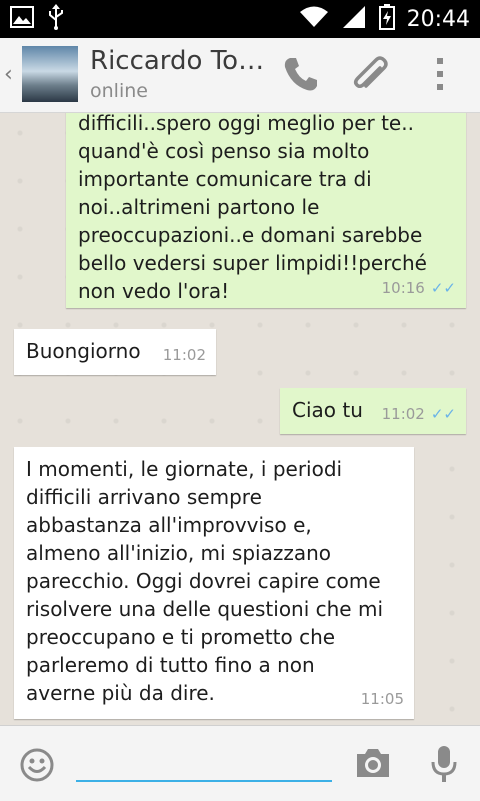 This screenshot has height=801, width=480. Describe the element at coordinates (386, 19) in the screenshot. I see `battery-charging-icon` at that location.